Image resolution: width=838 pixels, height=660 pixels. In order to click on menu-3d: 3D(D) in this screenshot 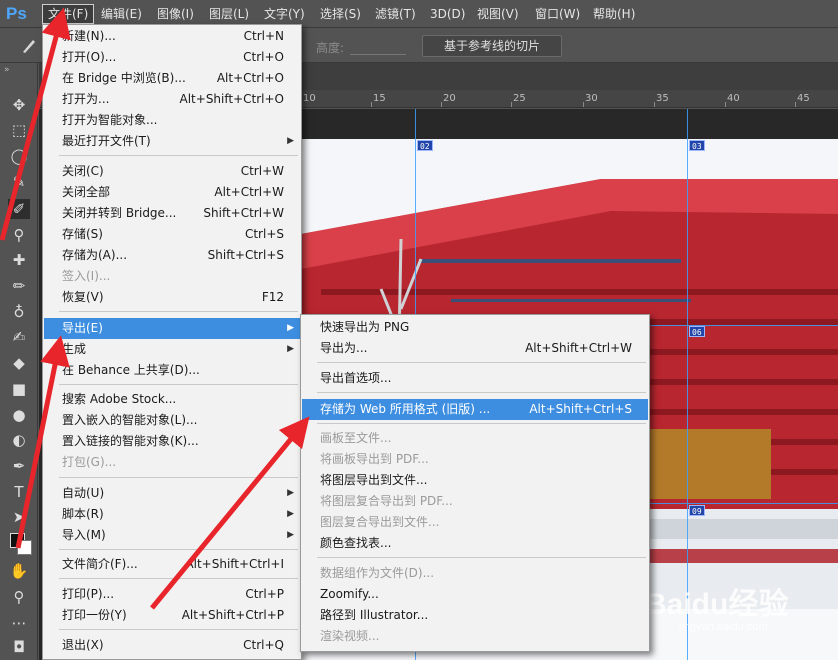, I will do `click(447, 14)`.